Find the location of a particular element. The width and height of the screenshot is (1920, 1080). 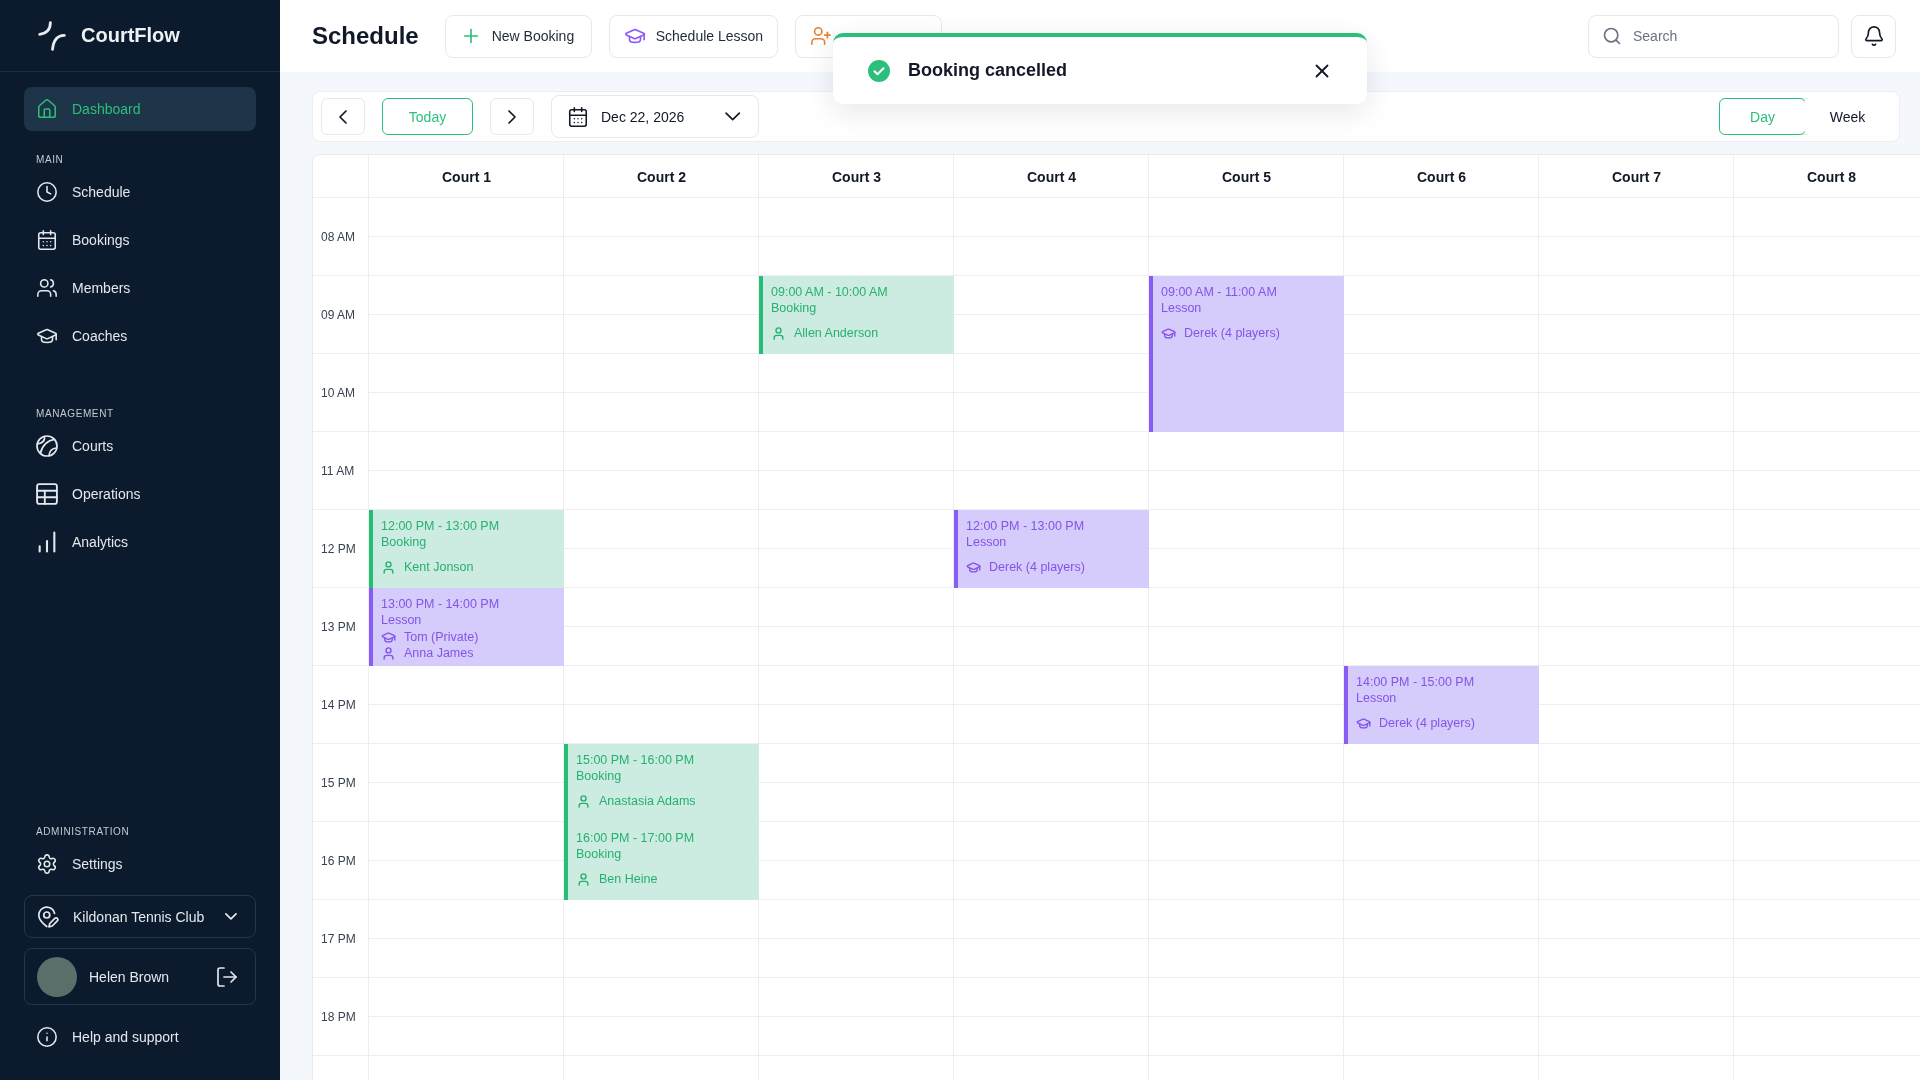

user-name: Helen Brown is located at coordinates (129, 976).